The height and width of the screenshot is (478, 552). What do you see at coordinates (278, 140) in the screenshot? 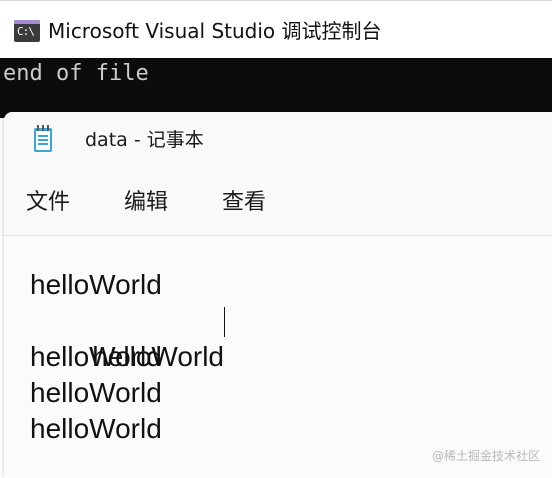
I see `notepad-titlebar: data - 记事本` at bounding box center [278, 140].